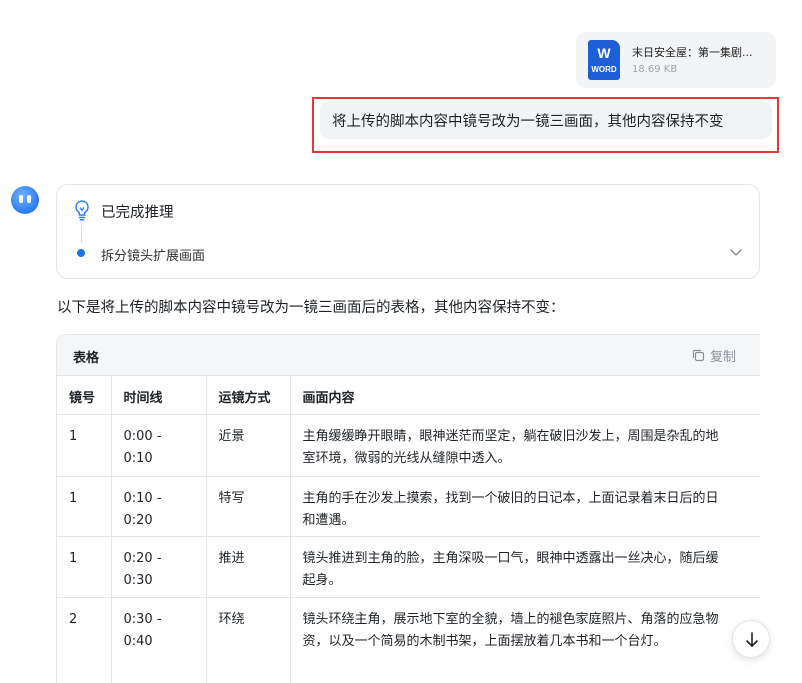  What do you see at coordinates (153, 256) in the screenshot?
I see `reasoning-step: 拆分镜头扩展画面` at bounding box center [153, 256].